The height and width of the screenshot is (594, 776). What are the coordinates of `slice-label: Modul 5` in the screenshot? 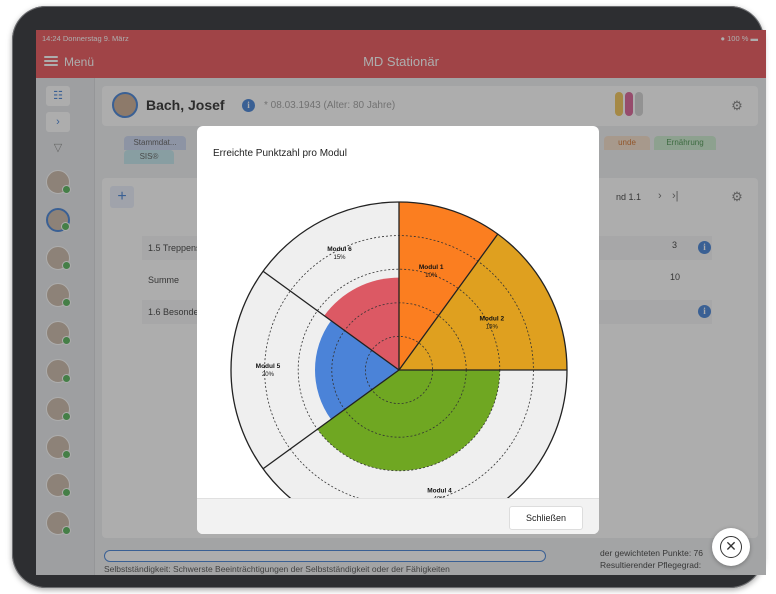 It's located at (268, 366).